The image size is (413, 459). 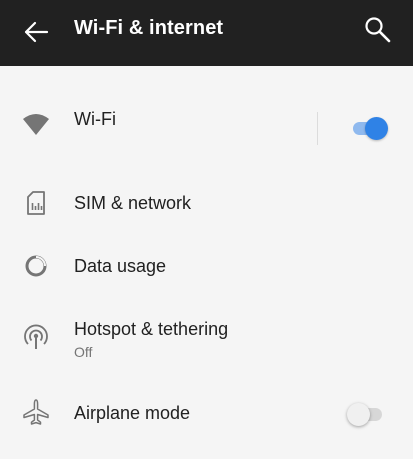 I want to click on settings-item-data-usage: Data usage, so click(x=206, y=267).